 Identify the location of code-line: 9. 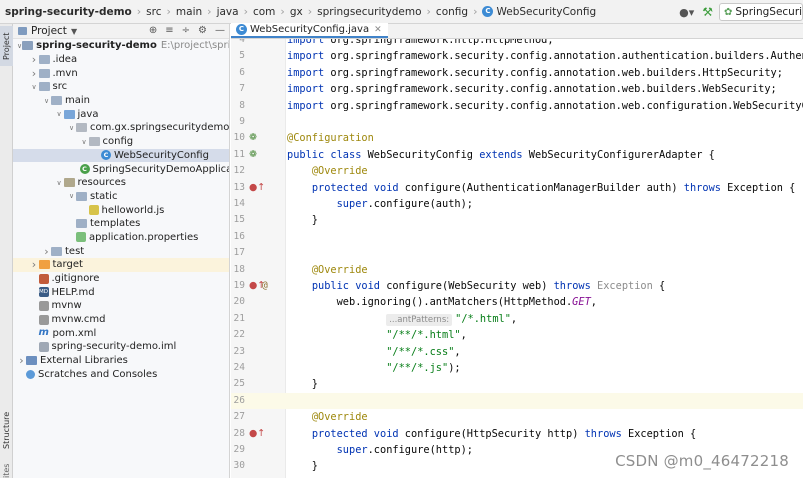
(517, 122).